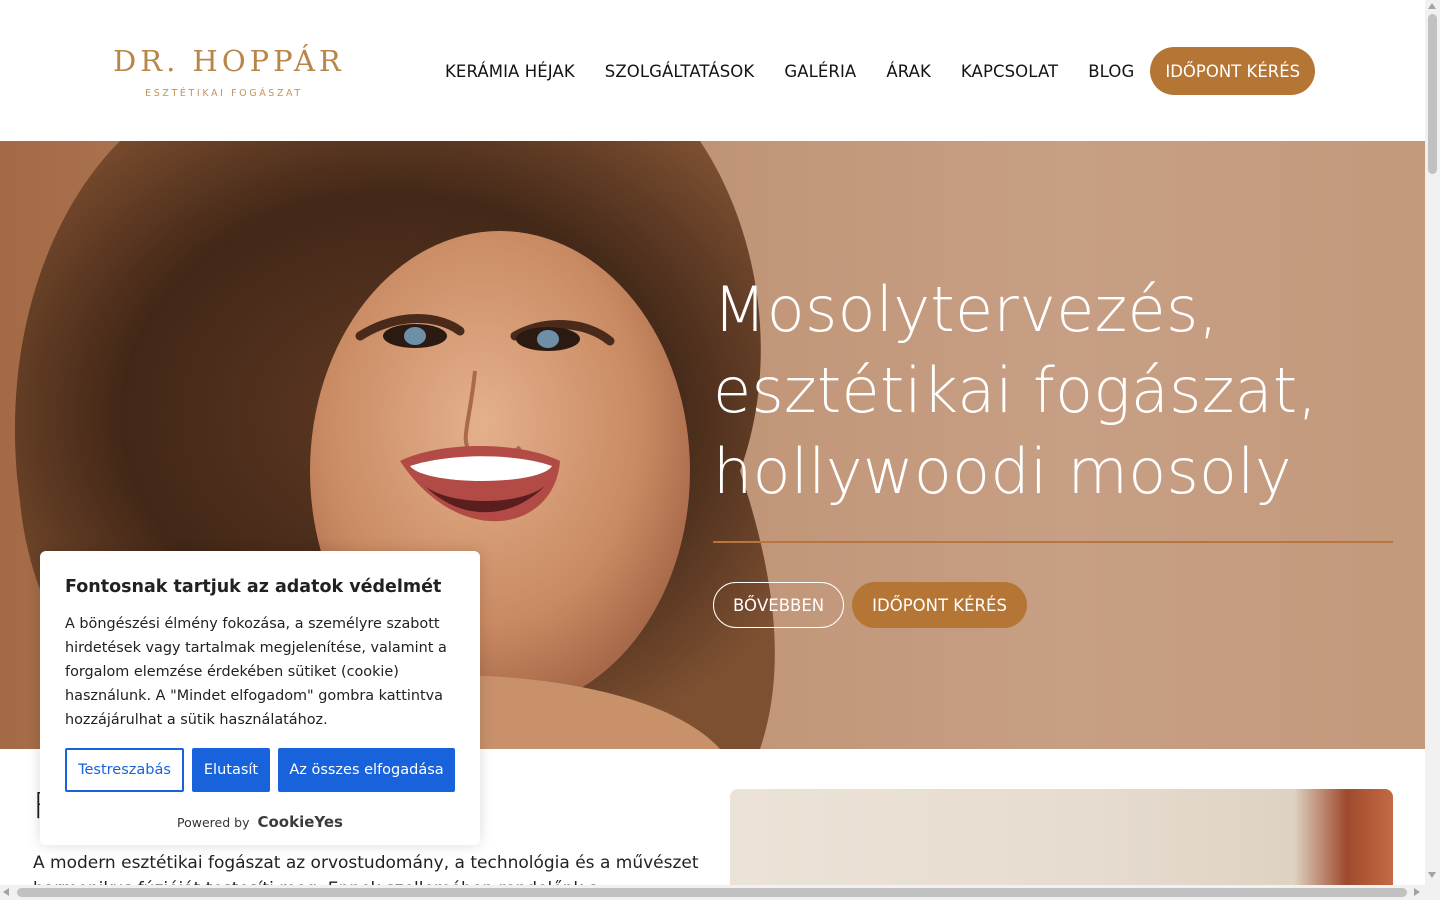 The image size is (1440, 900). Describe the element at coordinates (1002, 471) in the screenshot. I see `hero-title-line-3: hollywoodi mosoly` at that location.